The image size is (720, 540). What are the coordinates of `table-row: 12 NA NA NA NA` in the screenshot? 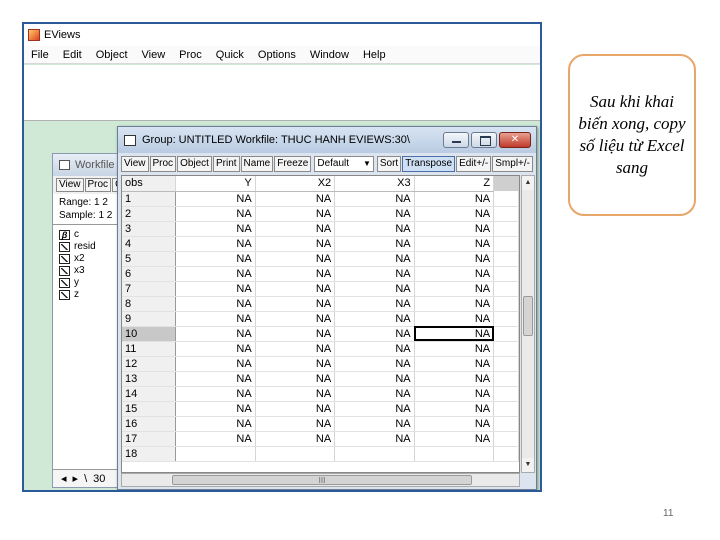 It's located at (320, 364).